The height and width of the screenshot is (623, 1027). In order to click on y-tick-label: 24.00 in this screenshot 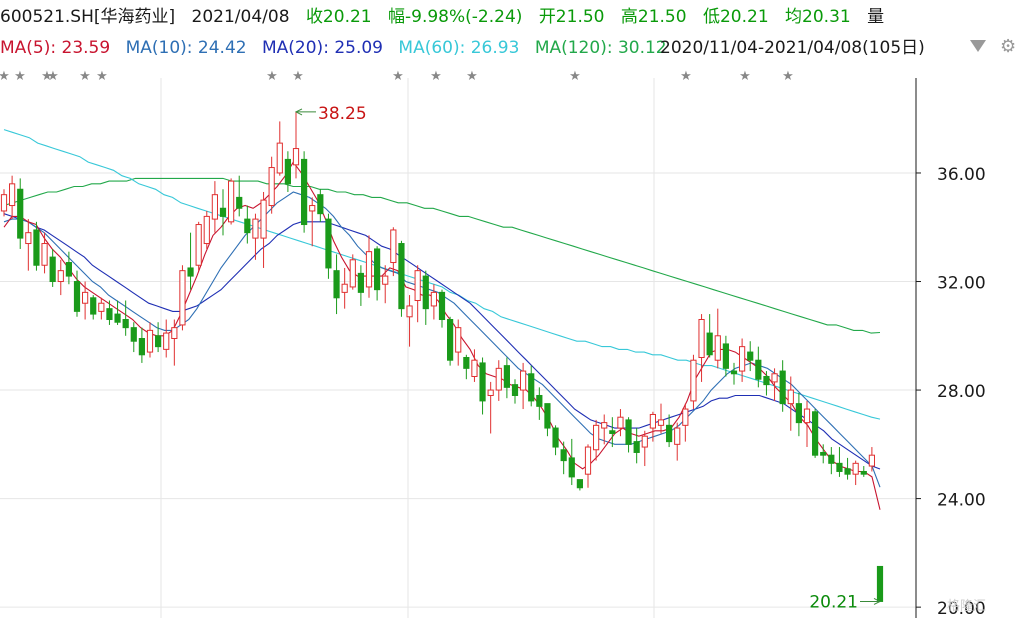, I will do `click(961, 501)`.